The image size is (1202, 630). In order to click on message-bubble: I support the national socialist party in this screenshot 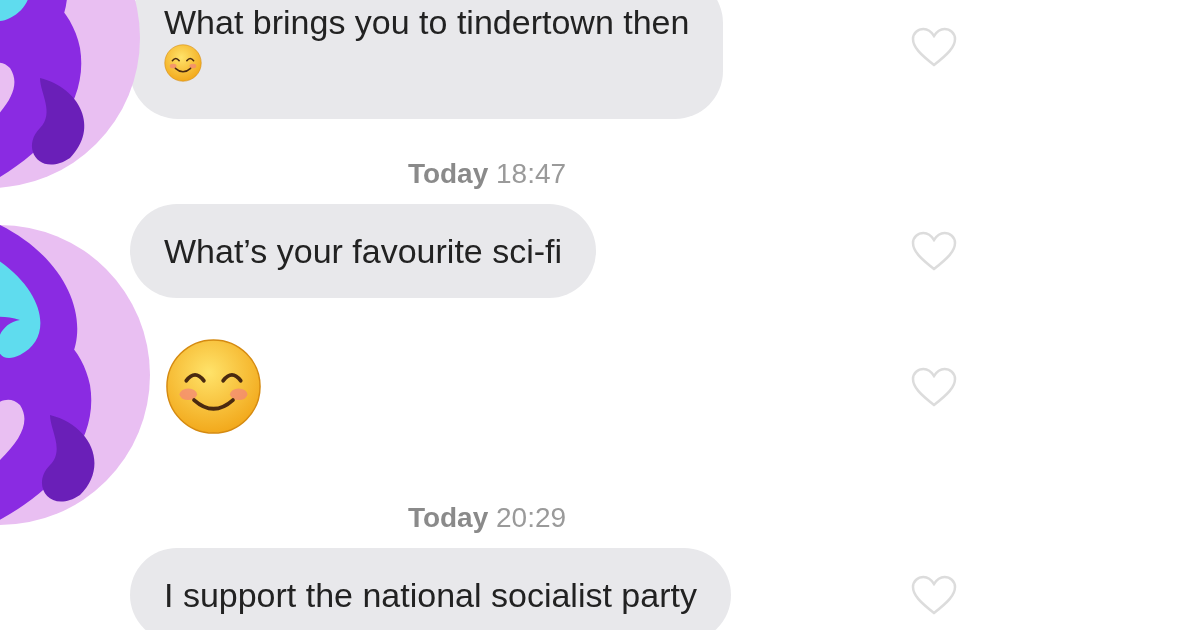, I will do `click(430, 589)`.